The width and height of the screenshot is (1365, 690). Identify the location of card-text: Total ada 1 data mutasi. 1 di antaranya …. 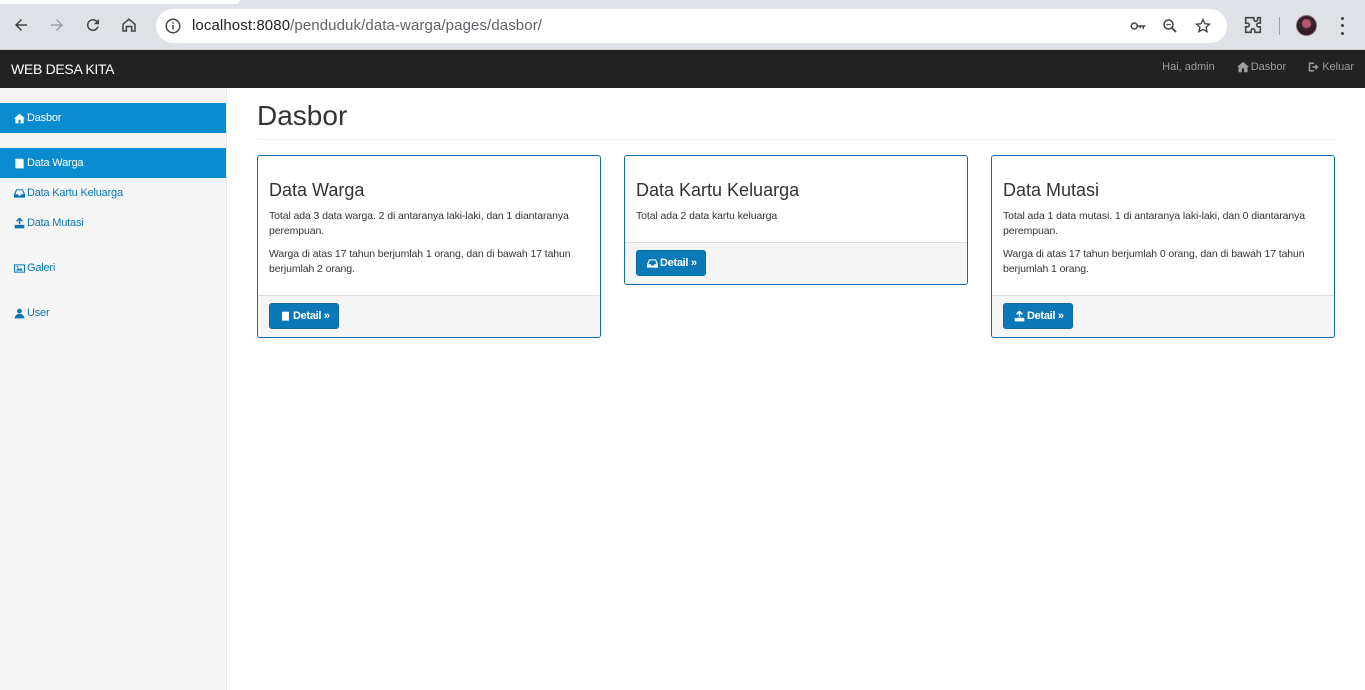
(1154, 223).